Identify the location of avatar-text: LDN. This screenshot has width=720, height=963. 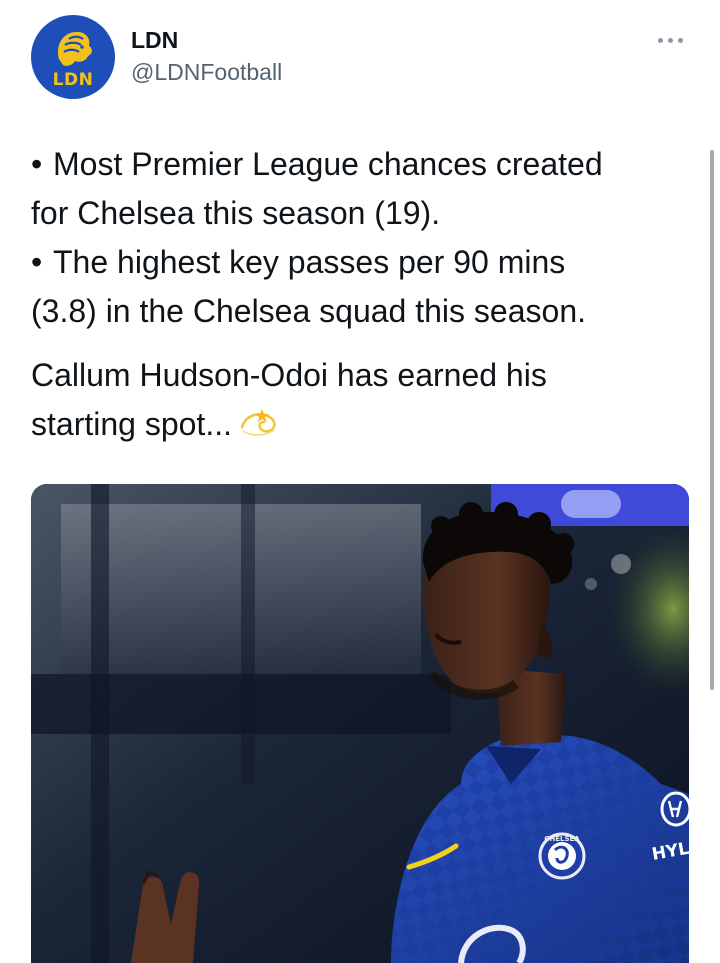
(73, 80).